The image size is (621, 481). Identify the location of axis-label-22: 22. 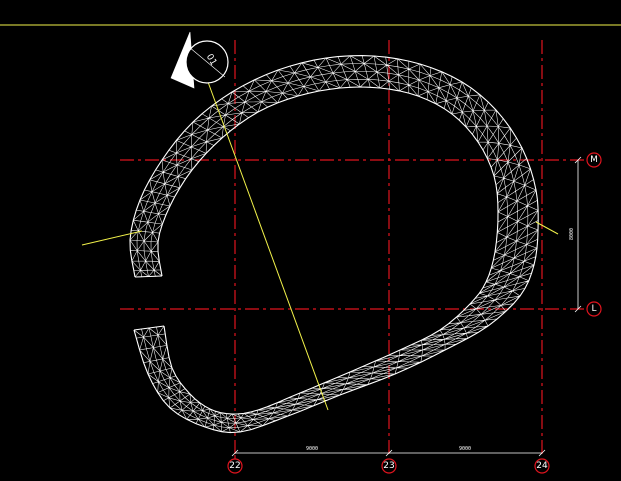
(234, 466).